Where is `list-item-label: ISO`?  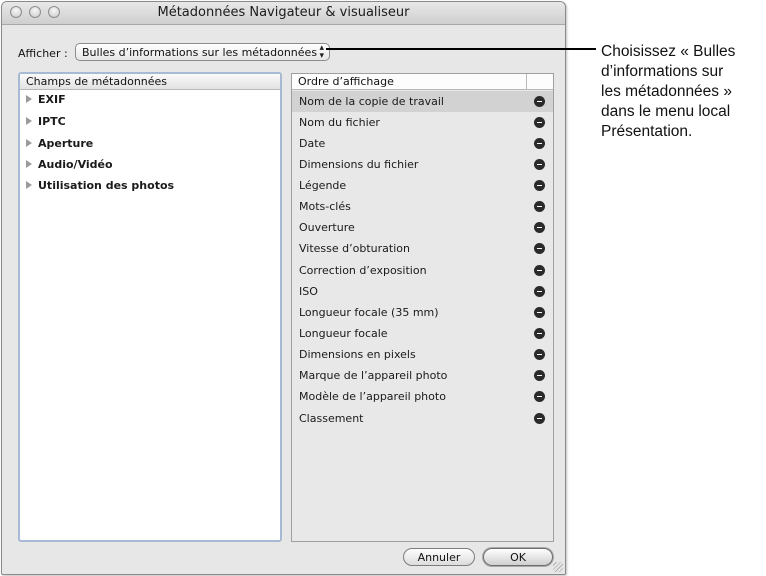 list-item-label: ISO is located at coordinates (308, 291).